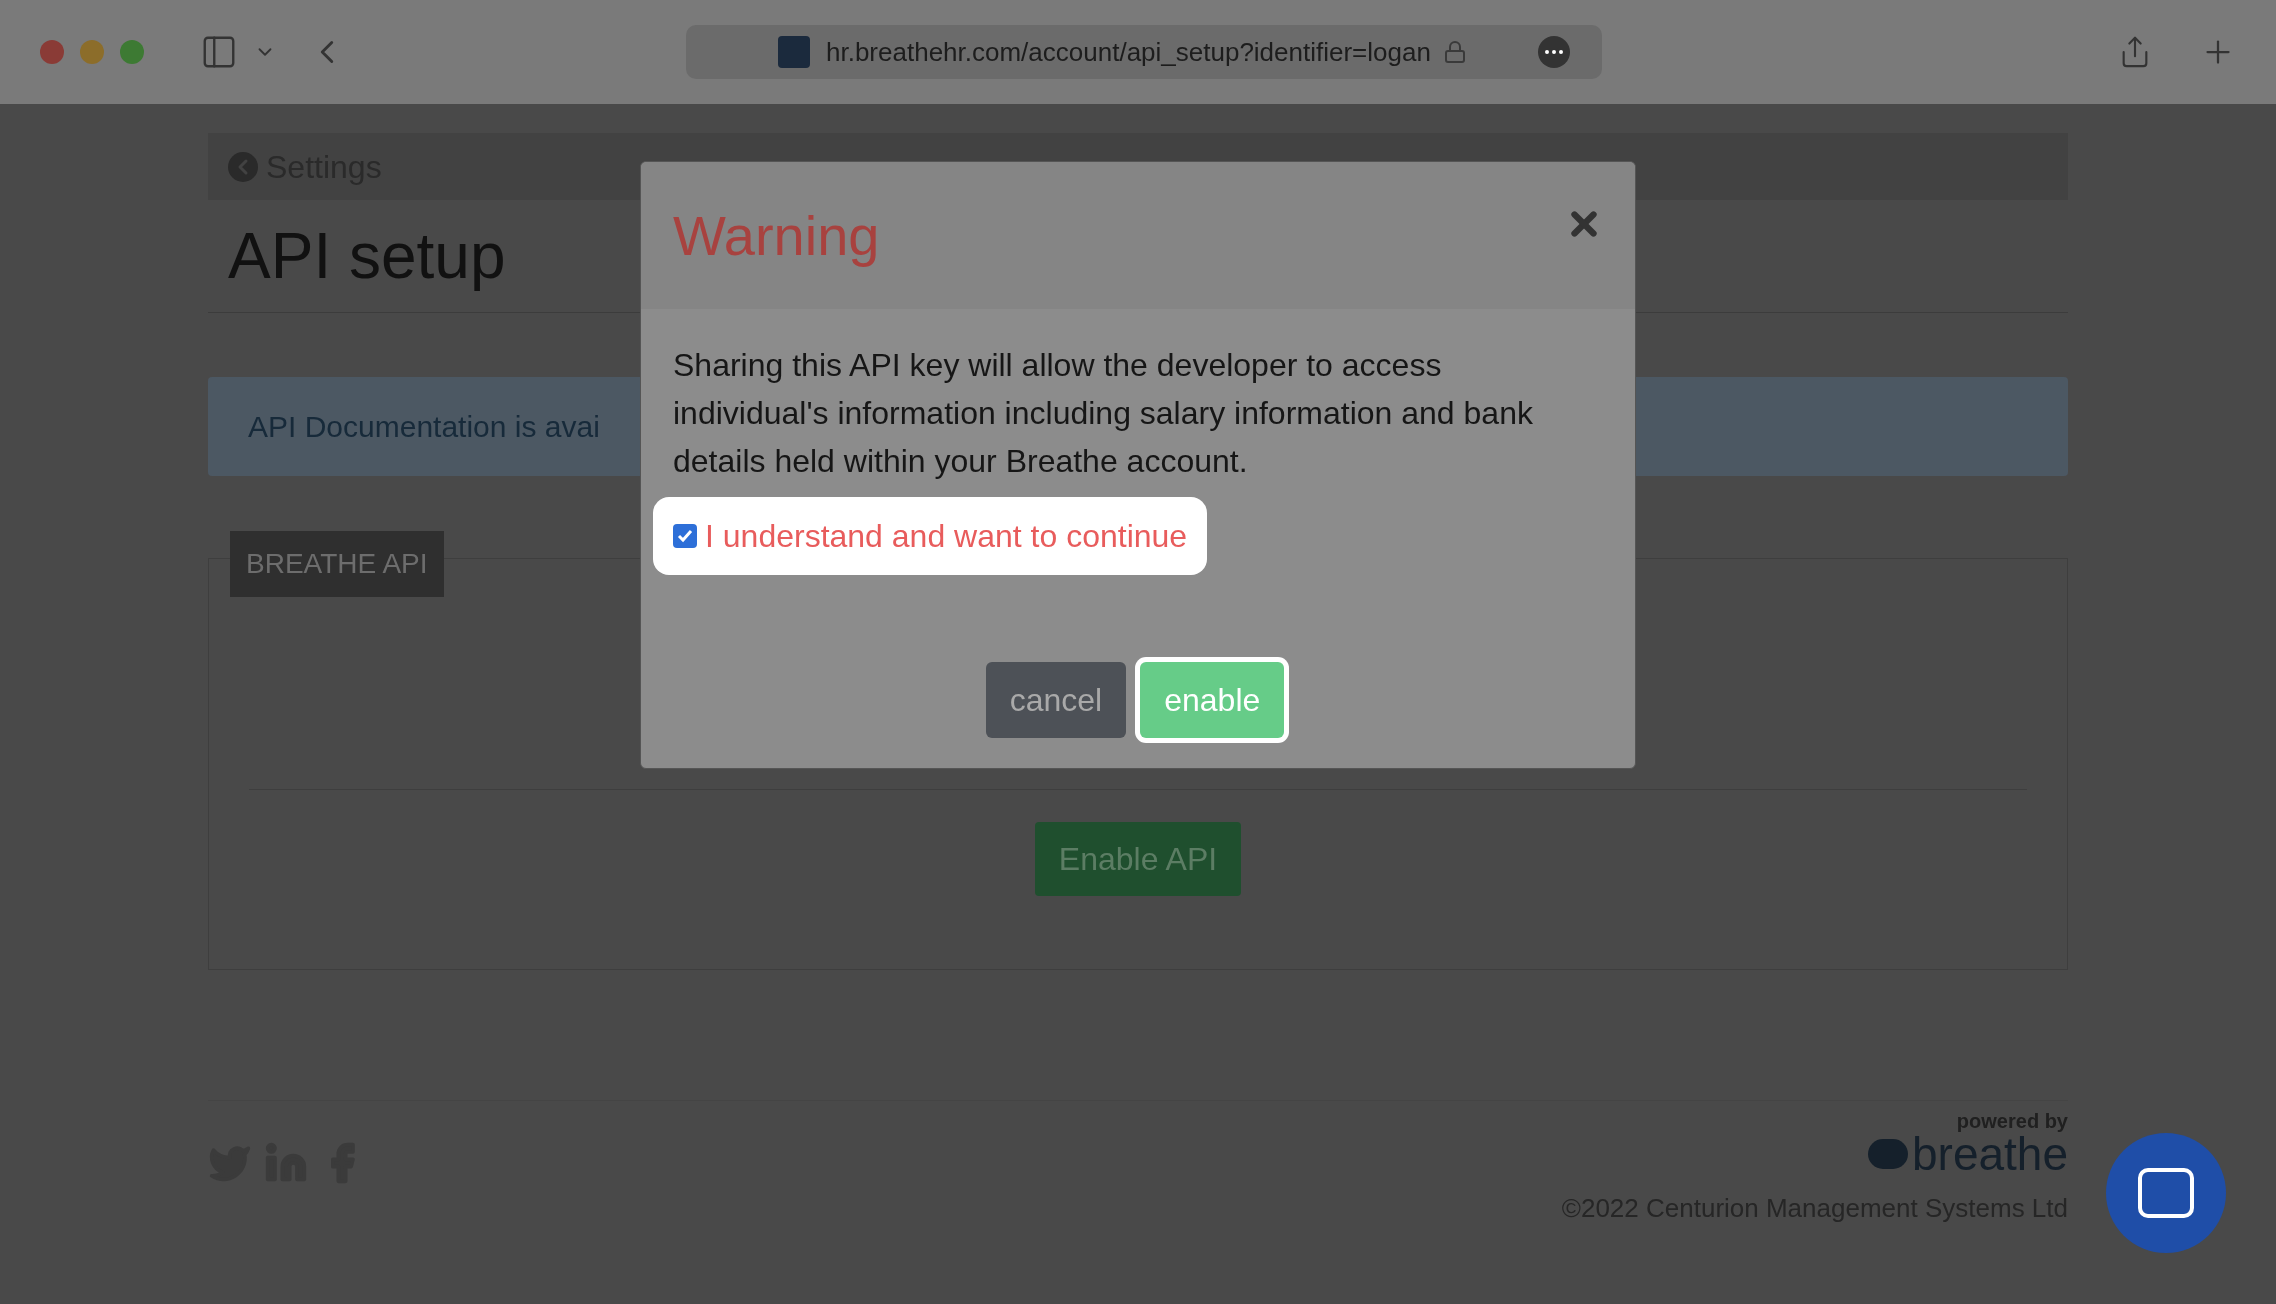 Image resolution: width=2276 pixels, height=1304 pixels. What do you see at coordinates (1056, 700) in the screenshot?
I see `modal-button: cancel` at bounding box center [1056, 700].